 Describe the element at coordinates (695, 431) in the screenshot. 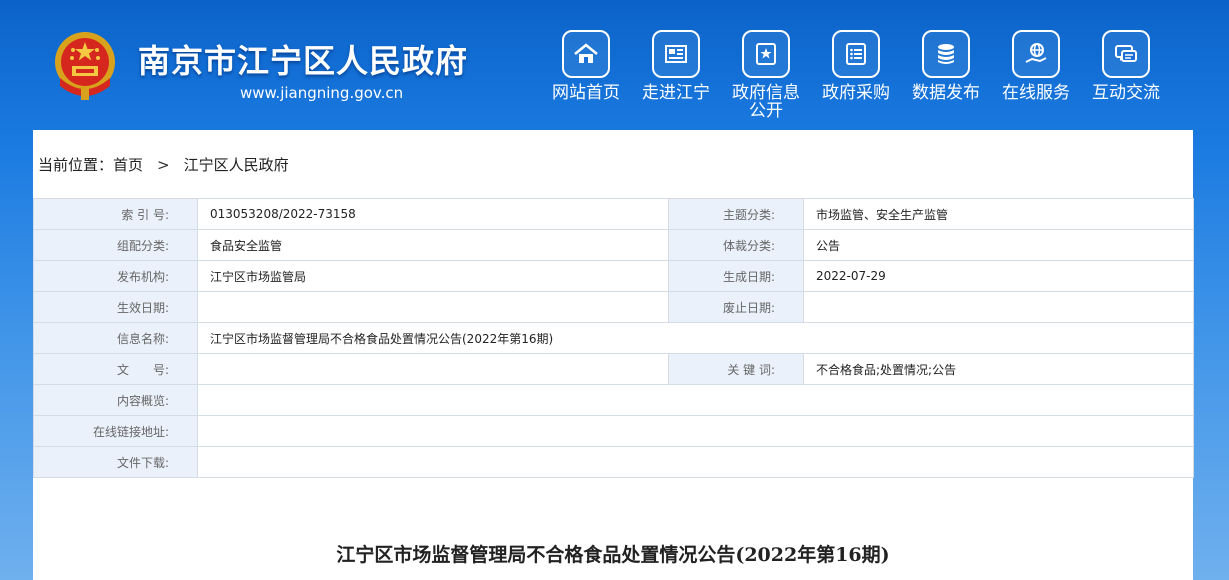

I see `link-value` at that location.